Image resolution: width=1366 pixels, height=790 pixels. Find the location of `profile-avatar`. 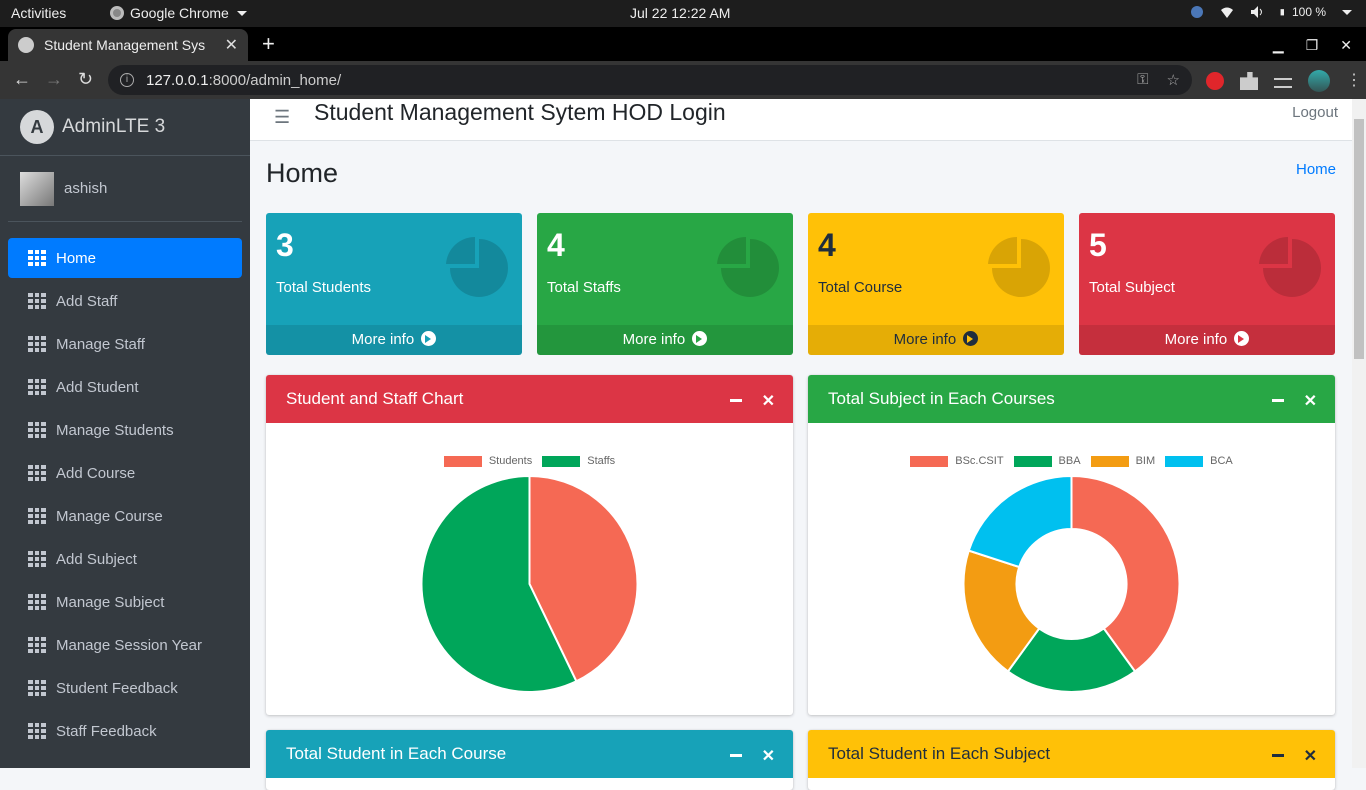

profile-avatar is located at coordinates (1319, 81).